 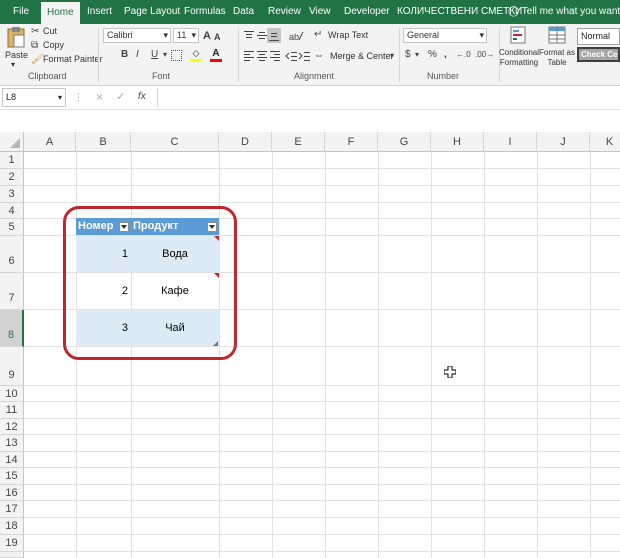 I want to click on style-check-cell: Check Cell, so click(x=598, y=54).